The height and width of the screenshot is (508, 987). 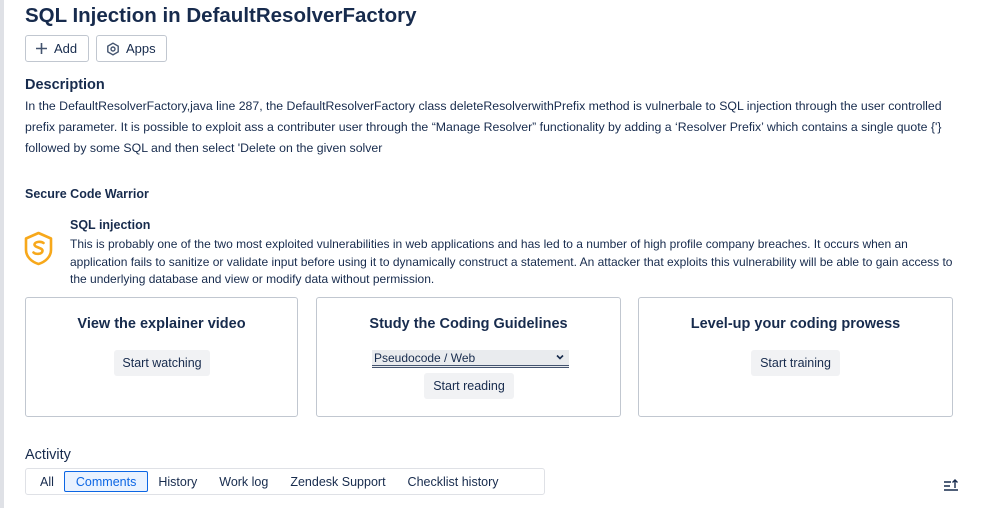 I want to click on add-button: Add, so click(x=57, y=48).